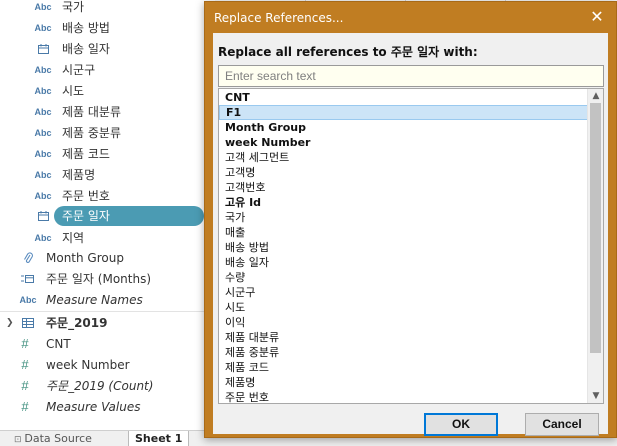  I want to click on list-item: 배송 일자, so click(403, 262).